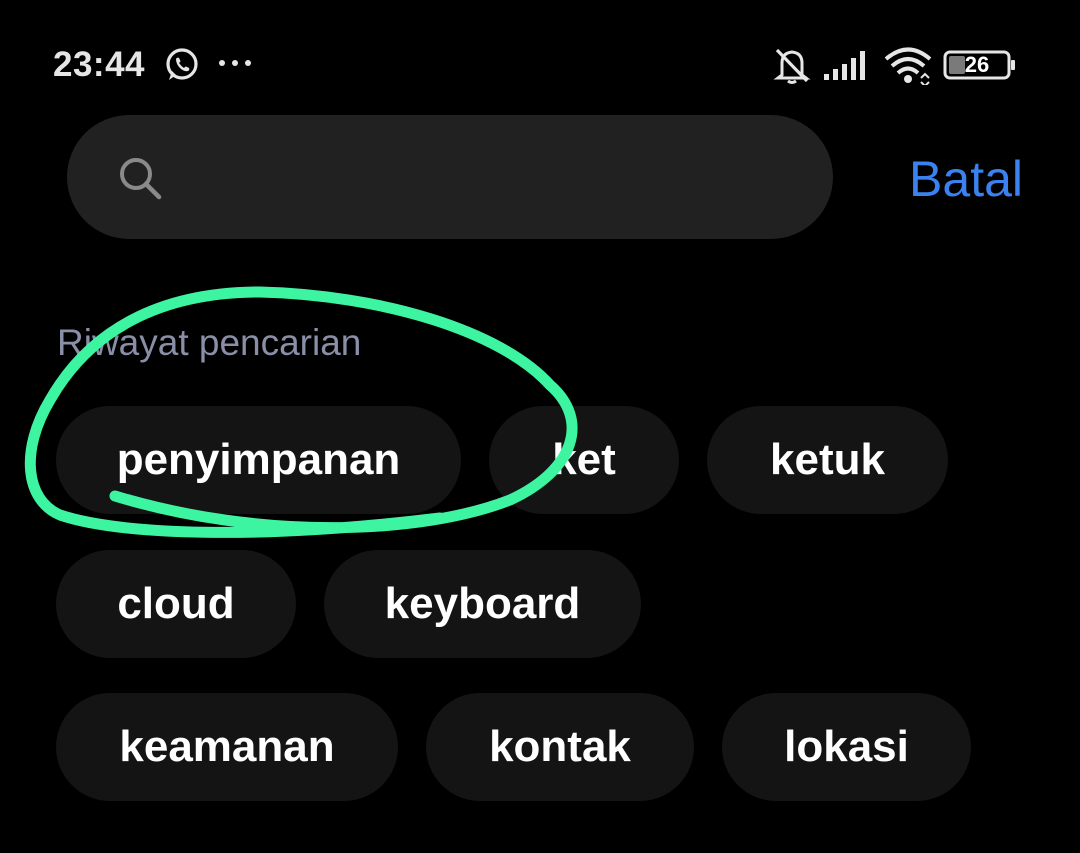  I want to click on history-chip-label: cloud, so click(176, 603).